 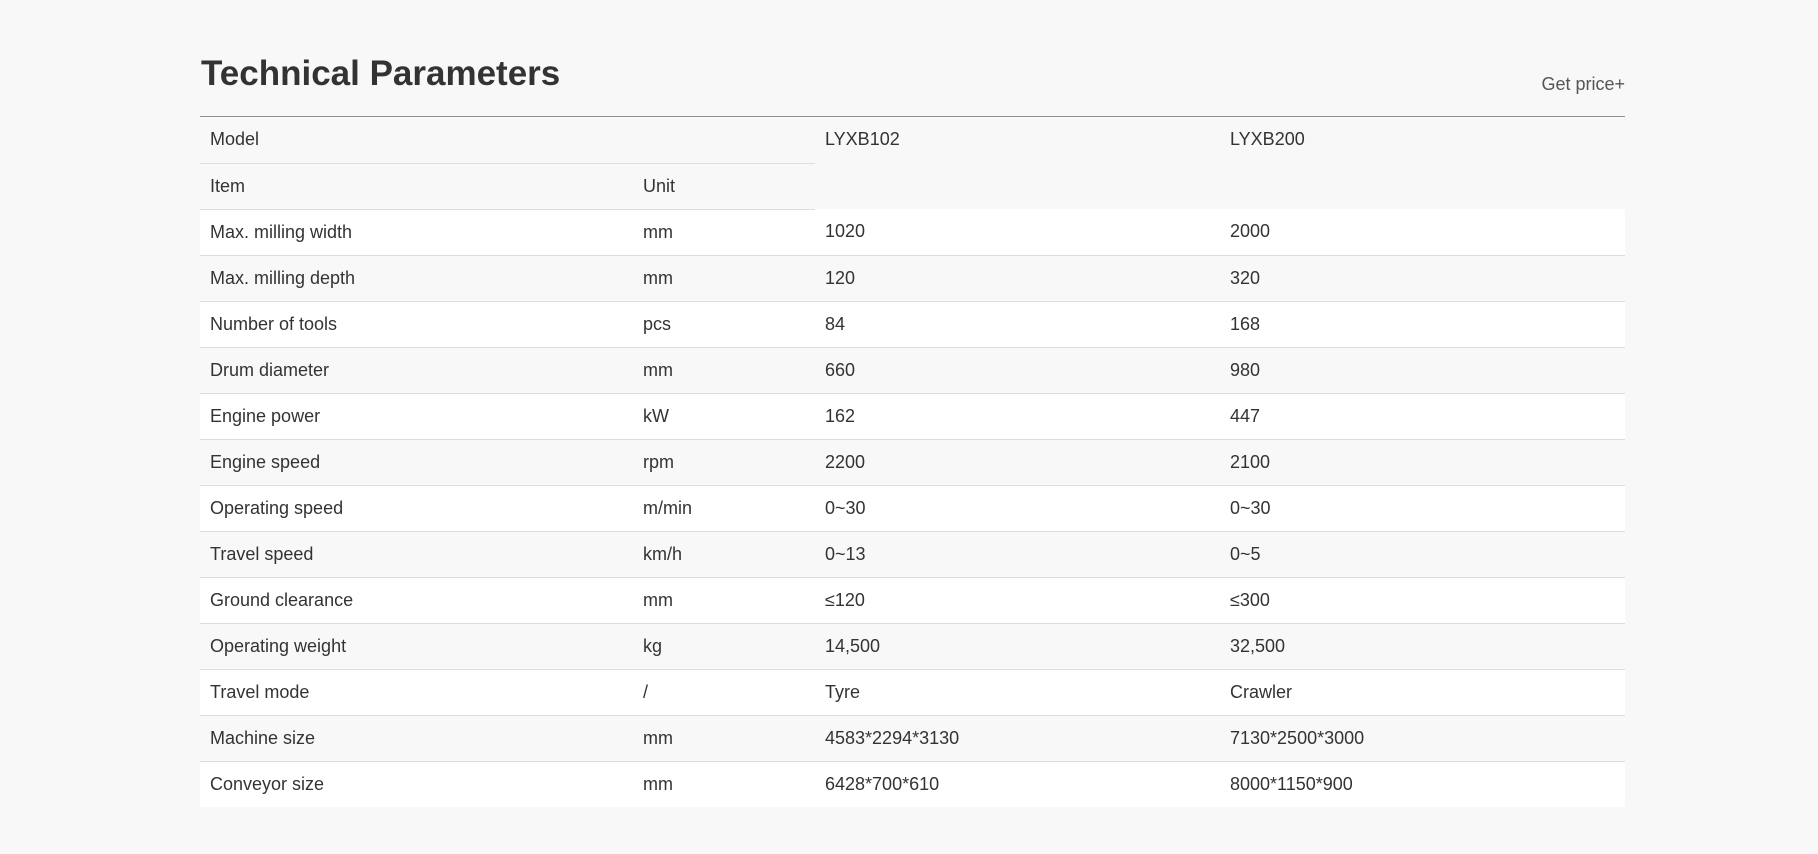 What do you see at coordinates (416, 600) in the screenshot?
I see `param-item-cell: Ground clearance` at bounding box center [416, 600].